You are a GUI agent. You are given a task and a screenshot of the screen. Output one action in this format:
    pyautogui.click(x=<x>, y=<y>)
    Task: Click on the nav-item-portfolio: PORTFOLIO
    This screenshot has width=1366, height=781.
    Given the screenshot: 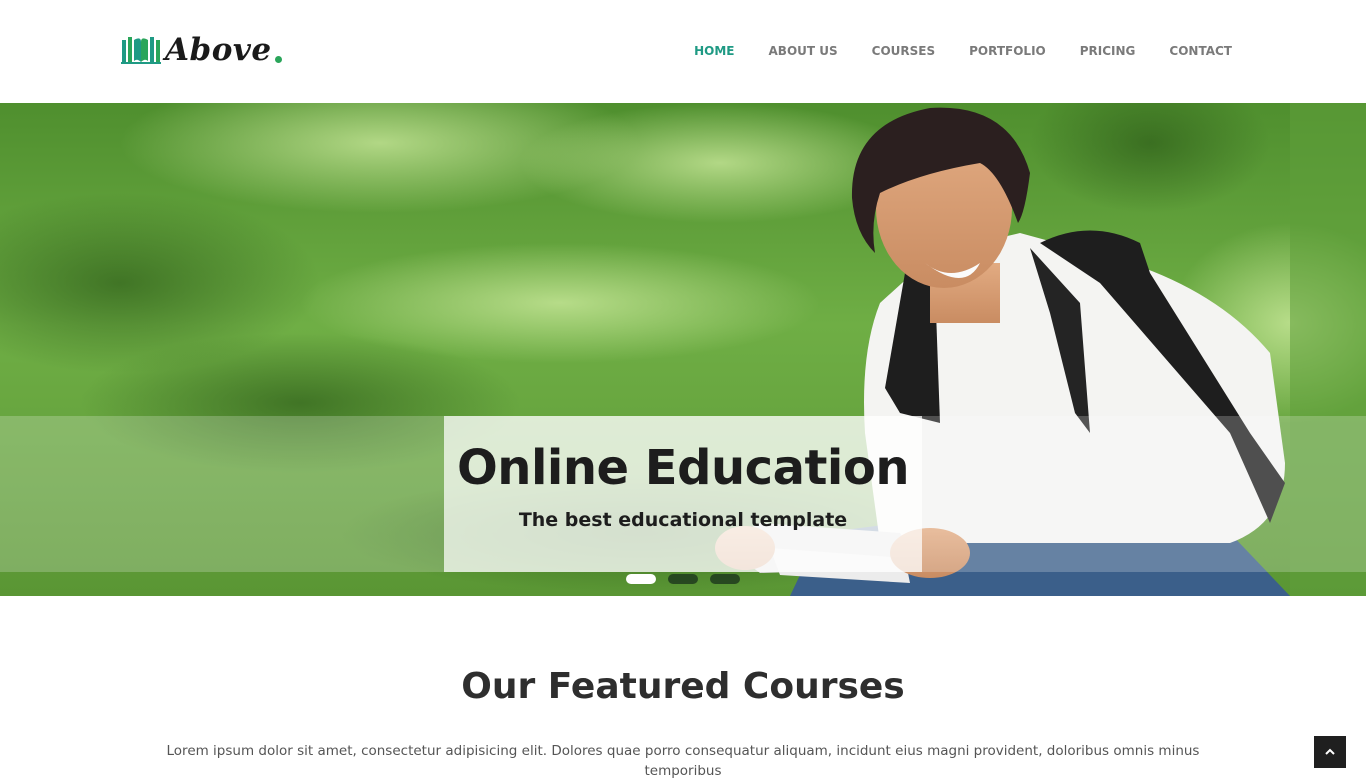 What is the action you would take?
    pyautogui.click(x=1007, y=51)
    